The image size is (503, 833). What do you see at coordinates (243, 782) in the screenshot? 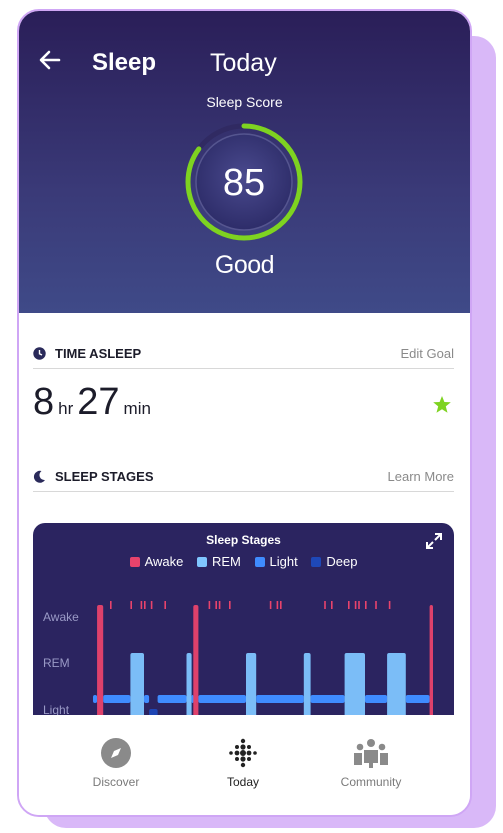
I see `nav-today-label: Today` at bounding box center [243, 782].